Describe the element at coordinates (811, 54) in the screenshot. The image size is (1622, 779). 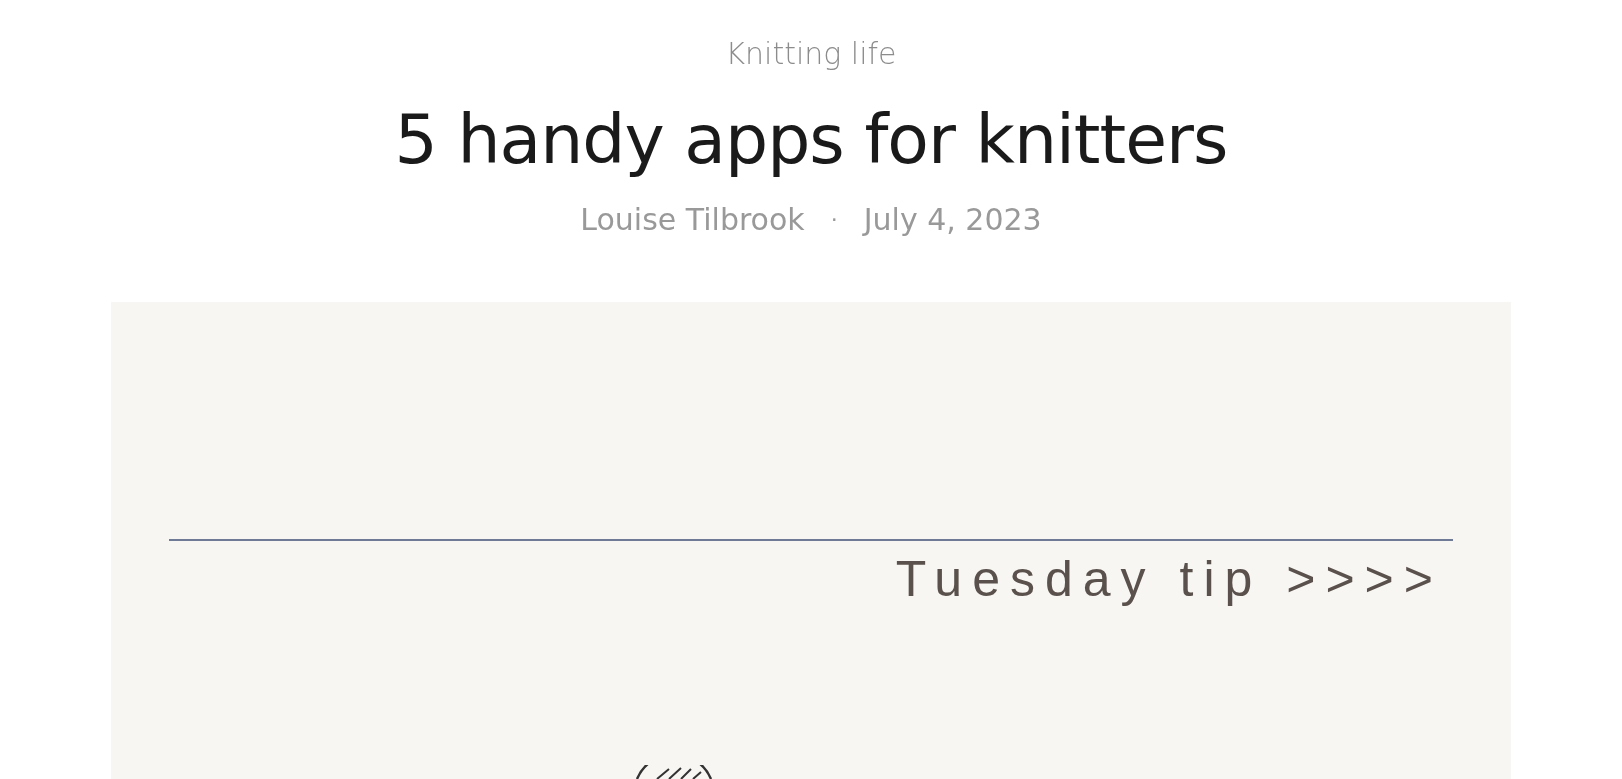
I see `article-category: Knitting life` at that location.